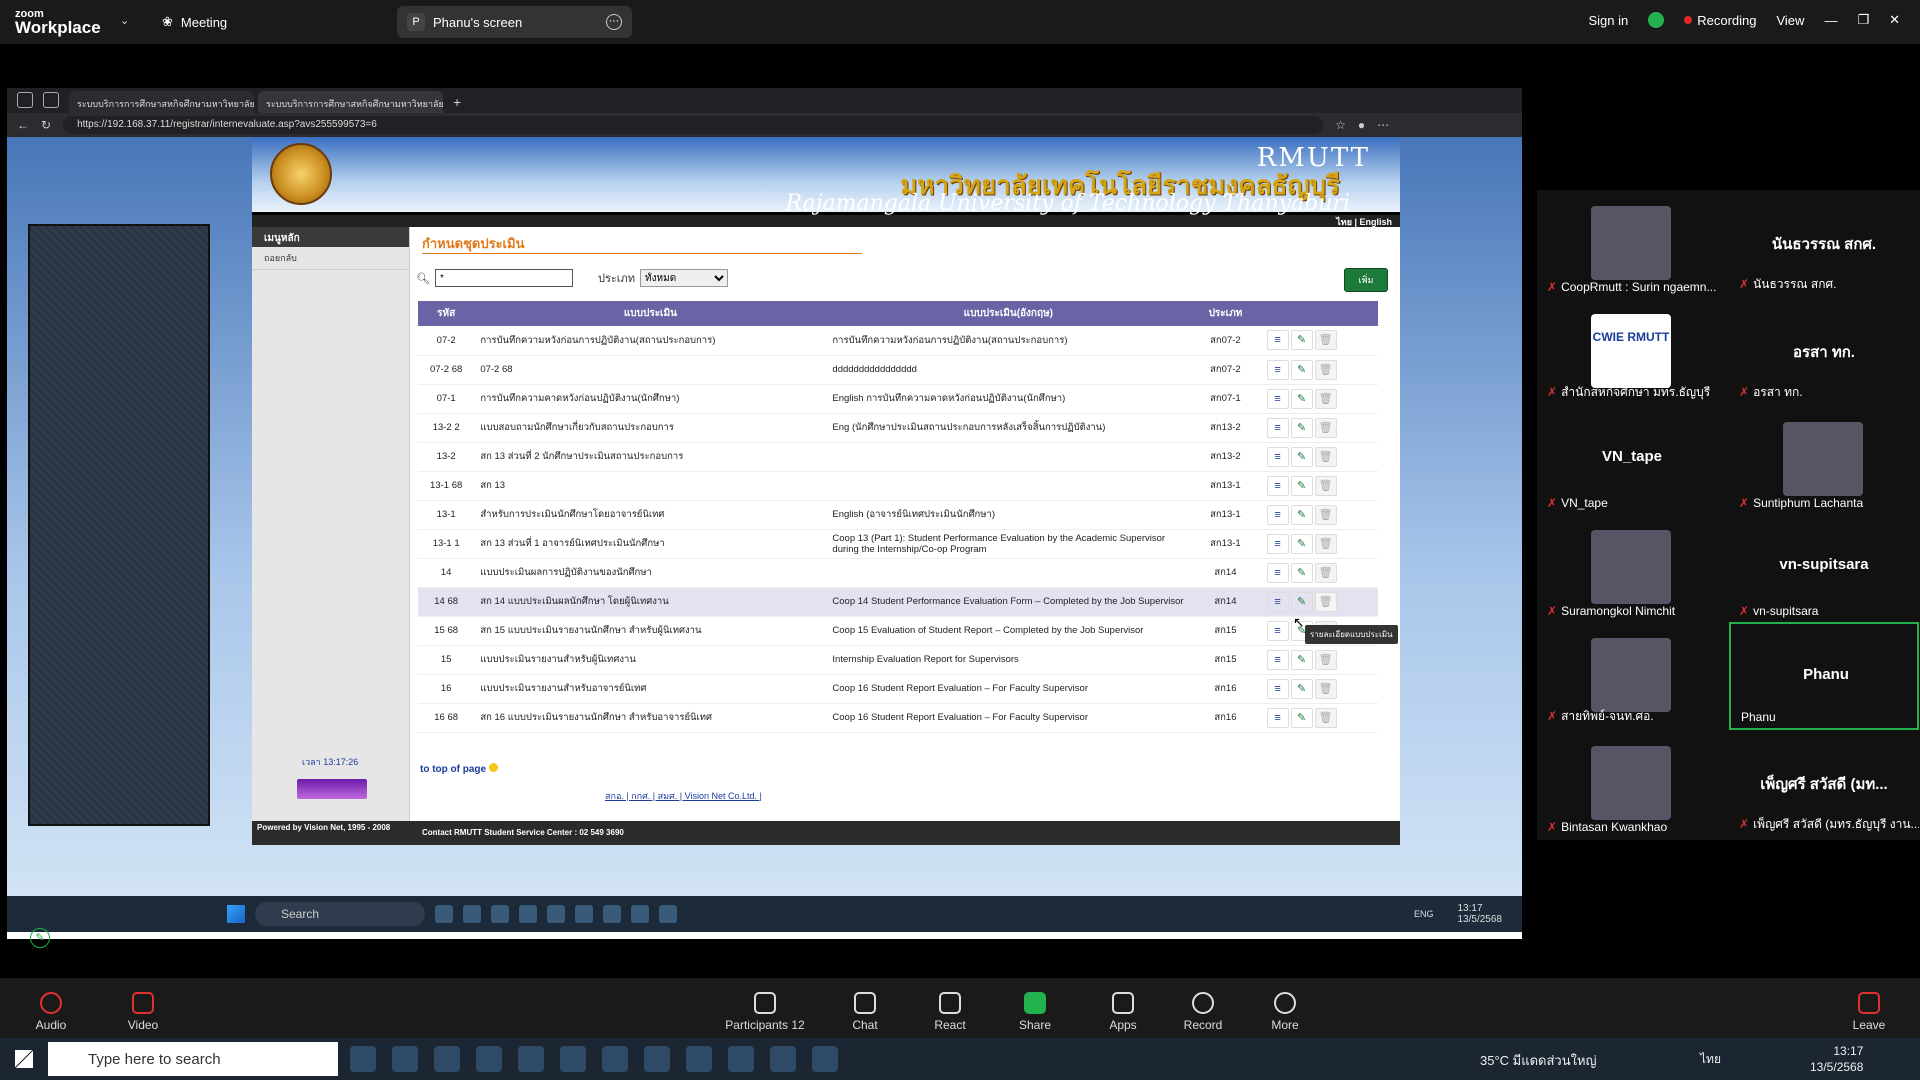  What do you see at coordinates (825, 1059) in the screenshot?
I see `chrome-task-icon` at bounding box center [825, 1059].